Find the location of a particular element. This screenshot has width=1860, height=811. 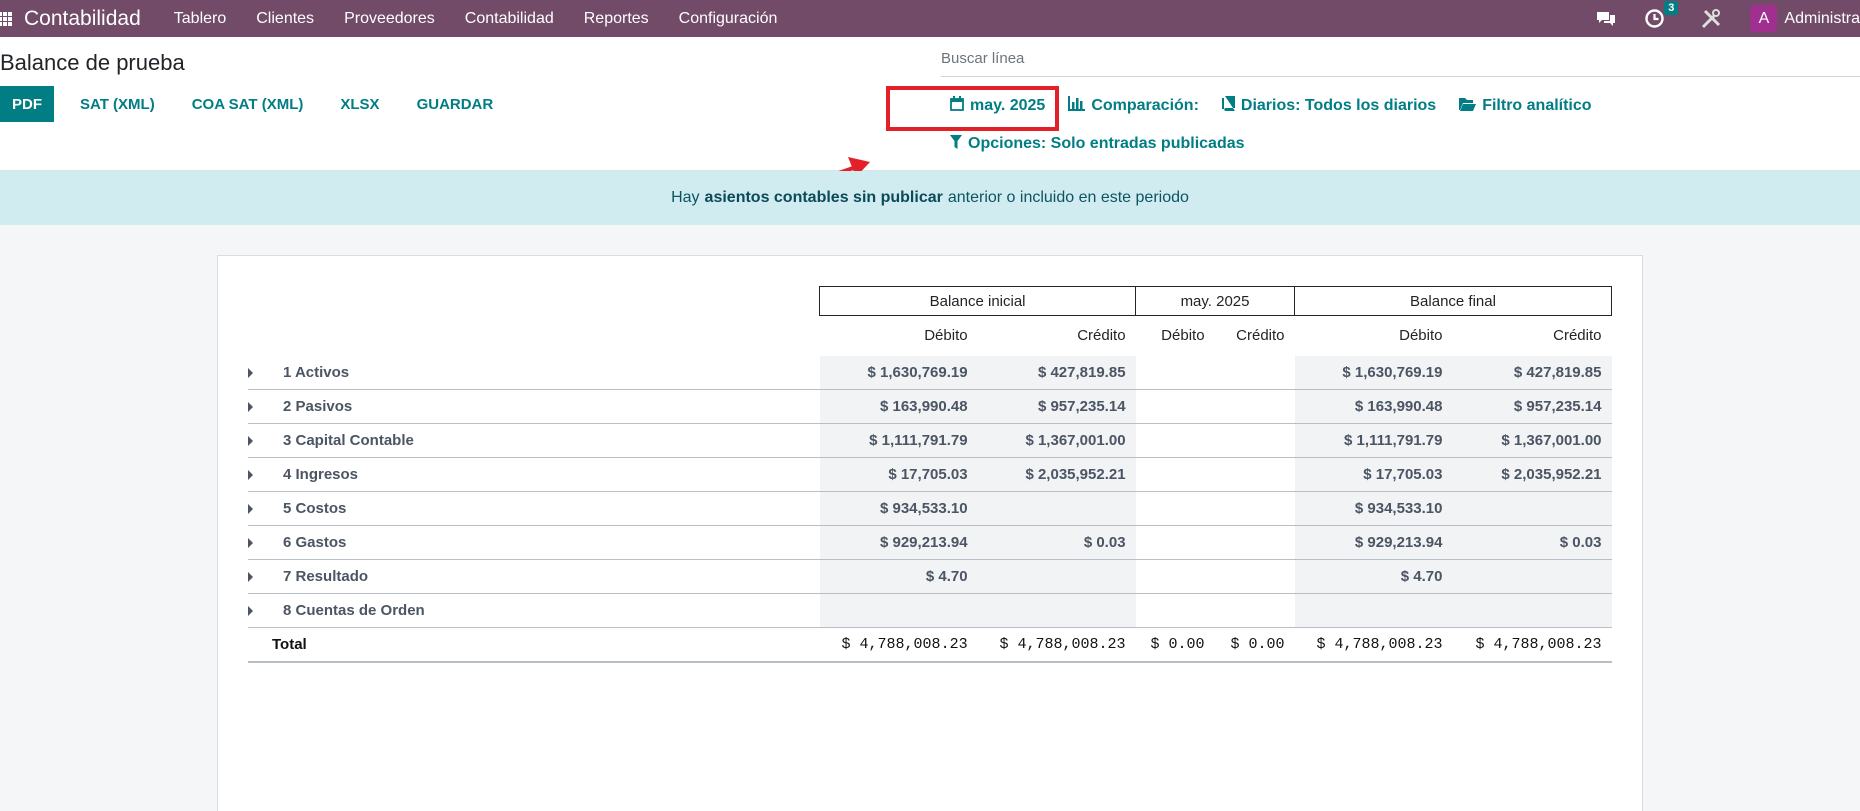

analytic-filter: Filtro analítico is located at coordinates (1525, 106).